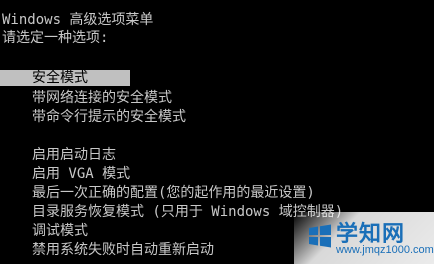  Describe the element at coordinates (364, 238) in the screenshot. I see `site-watermark: 学知网 www.jmqz1000.com` at that location.